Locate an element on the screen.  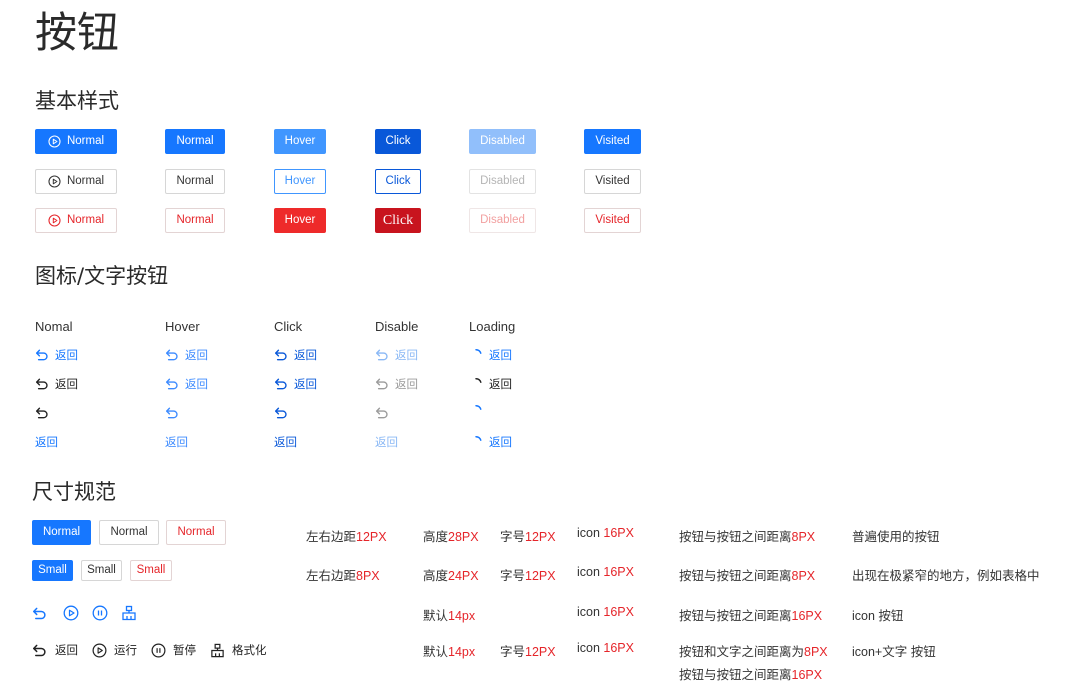
text-button-blue-normal: 返回 is located at coordinates (56, 355).